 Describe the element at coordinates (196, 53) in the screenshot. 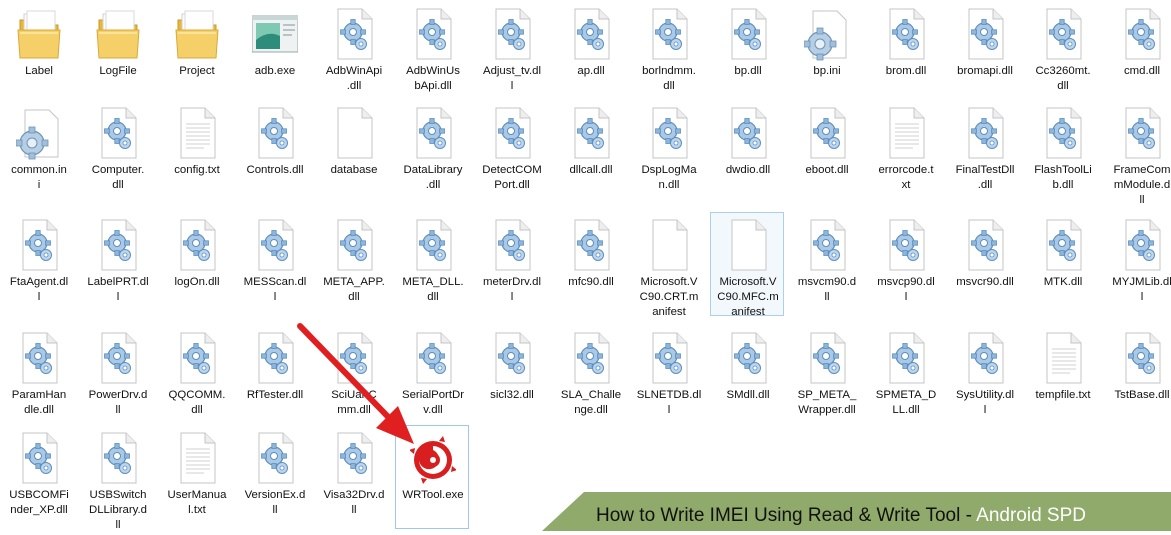

I see `file-item: Project` at that location.